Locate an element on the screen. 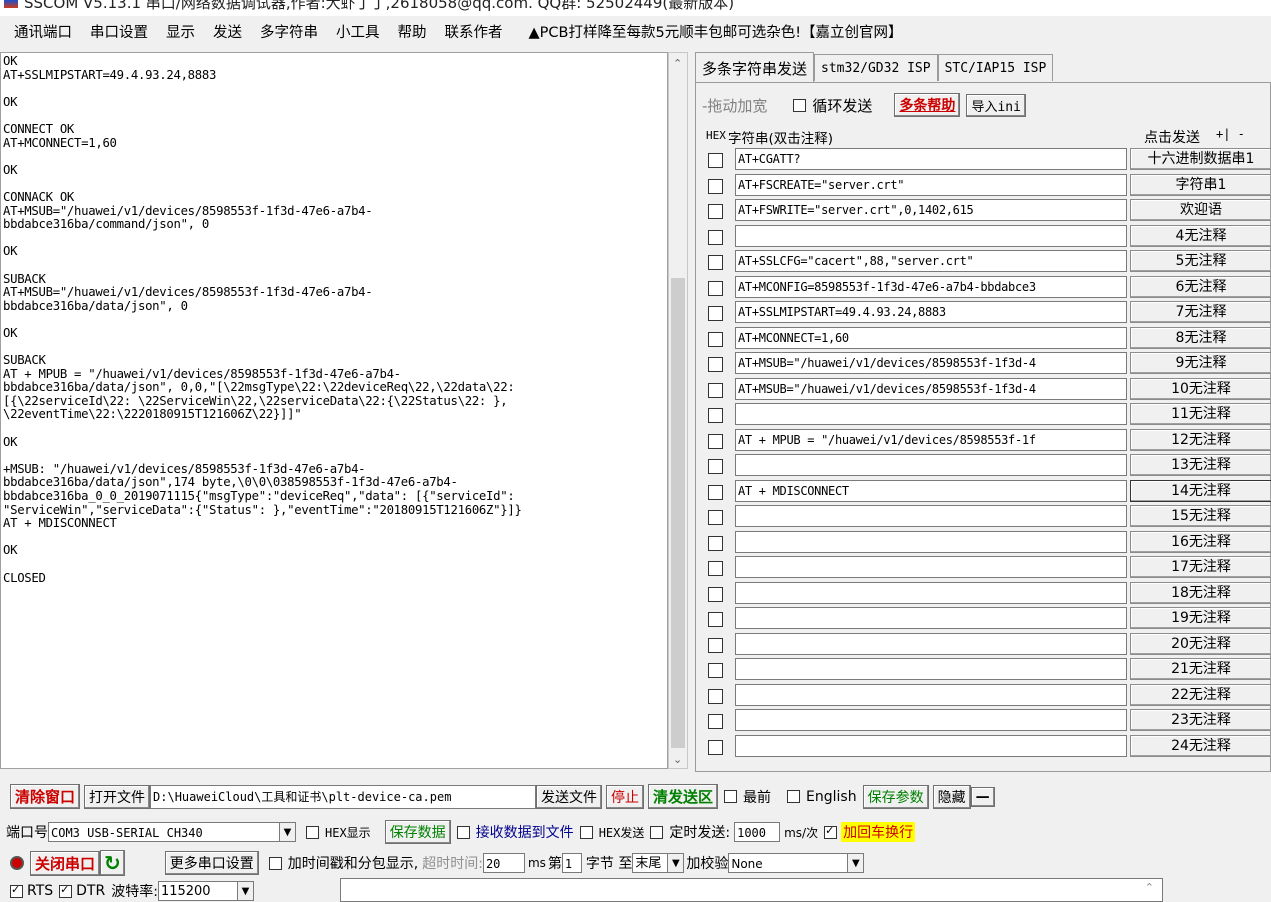 This screenshot has width=1271, height=902. row-command-input: AT+FSWRITE="server.crt",0,1402,615 is located at coordinates (931, 210).